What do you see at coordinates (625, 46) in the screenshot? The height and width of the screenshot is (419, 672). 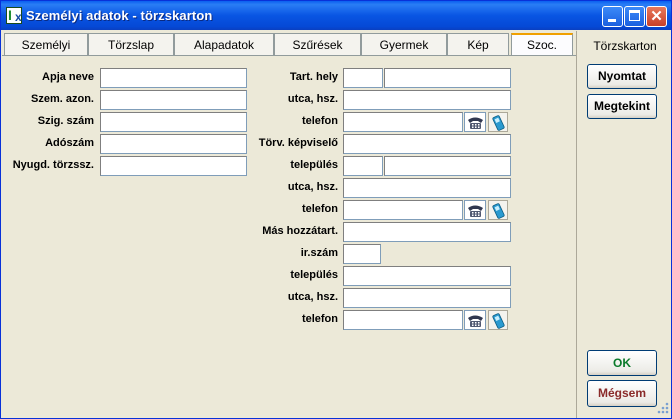 I see `side-panel-title: Törzskarton` at bounding box center [625, 46].